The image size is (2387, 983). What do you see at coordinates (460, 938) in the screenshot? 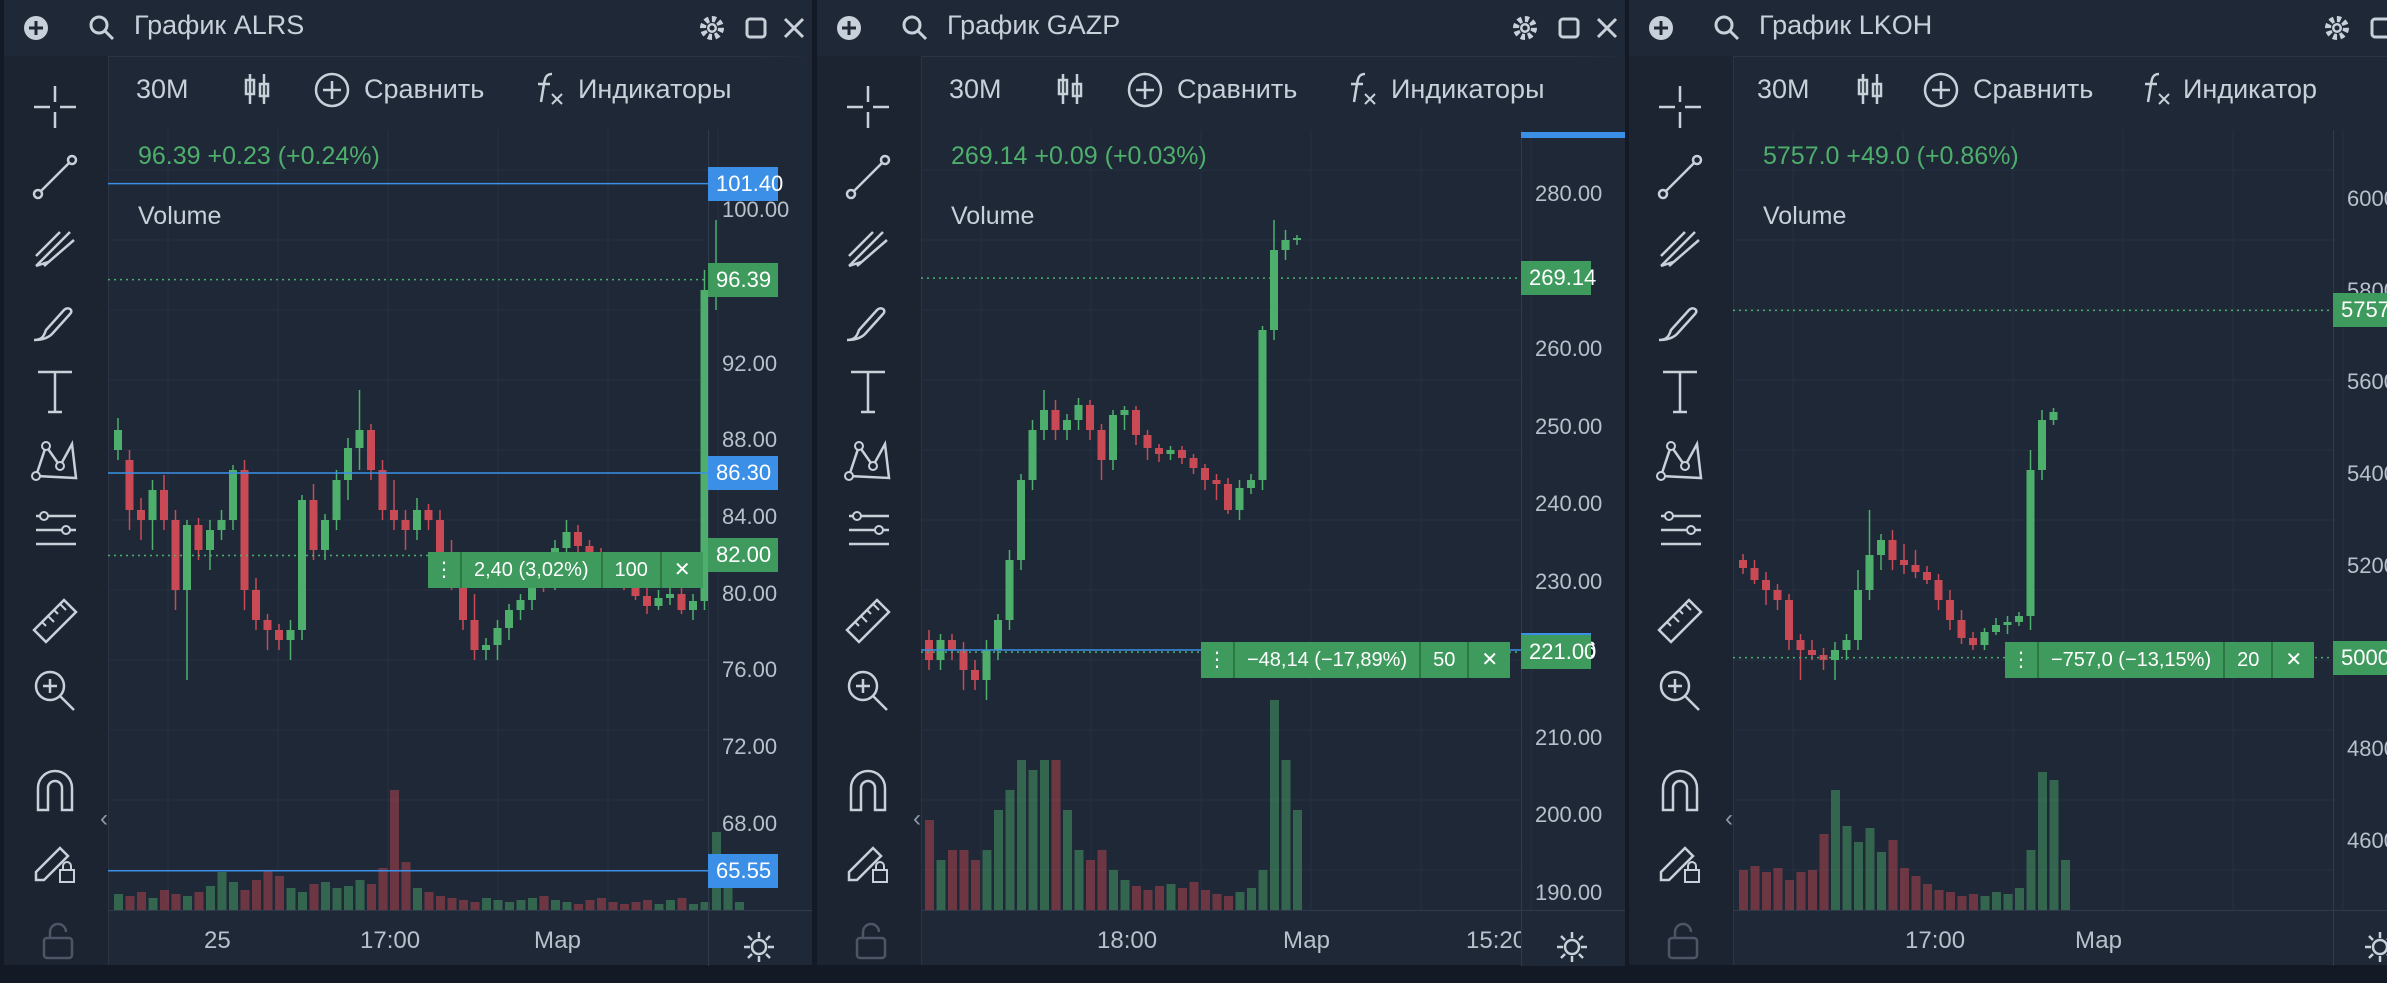
I see `time-axis: 25 17:00 Мар` at bounding box center [460, 938].